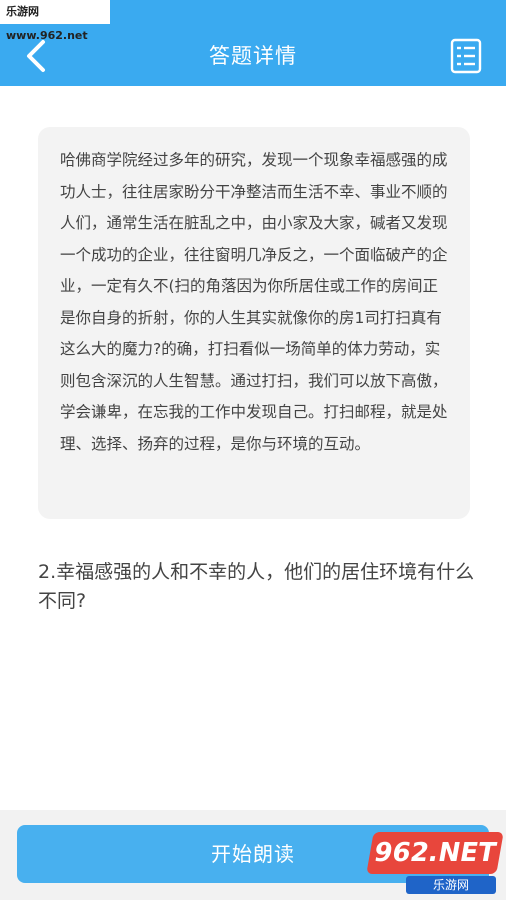 The height and width of the screenshot is (900, 506). What do you see at coordinates (55, 21) in the screenshot?
I see `watermark-top: 乐游网 www.962.net` at bounding box center [55, 21].